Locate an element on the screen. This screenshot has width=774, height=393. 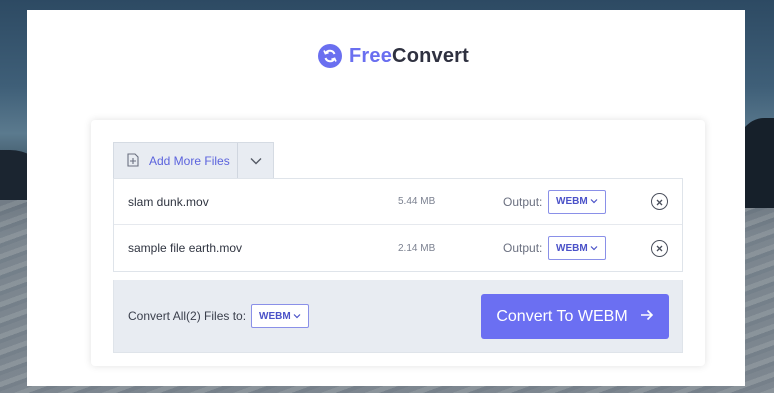
brand-name: FreeConvert is located at coordinates (409, 55).